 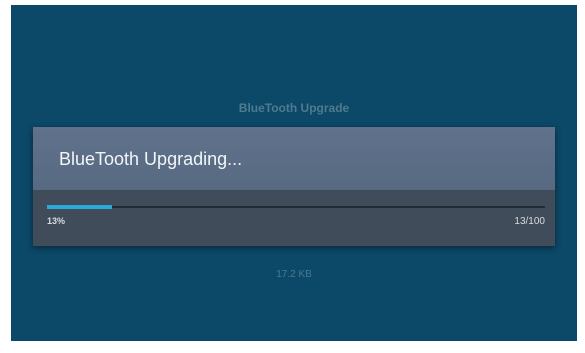 What do you see at coordinates (294, 274) in the screenshot?
I see `file-size-label: 17.2 KB` at bounding box center [294, 274].